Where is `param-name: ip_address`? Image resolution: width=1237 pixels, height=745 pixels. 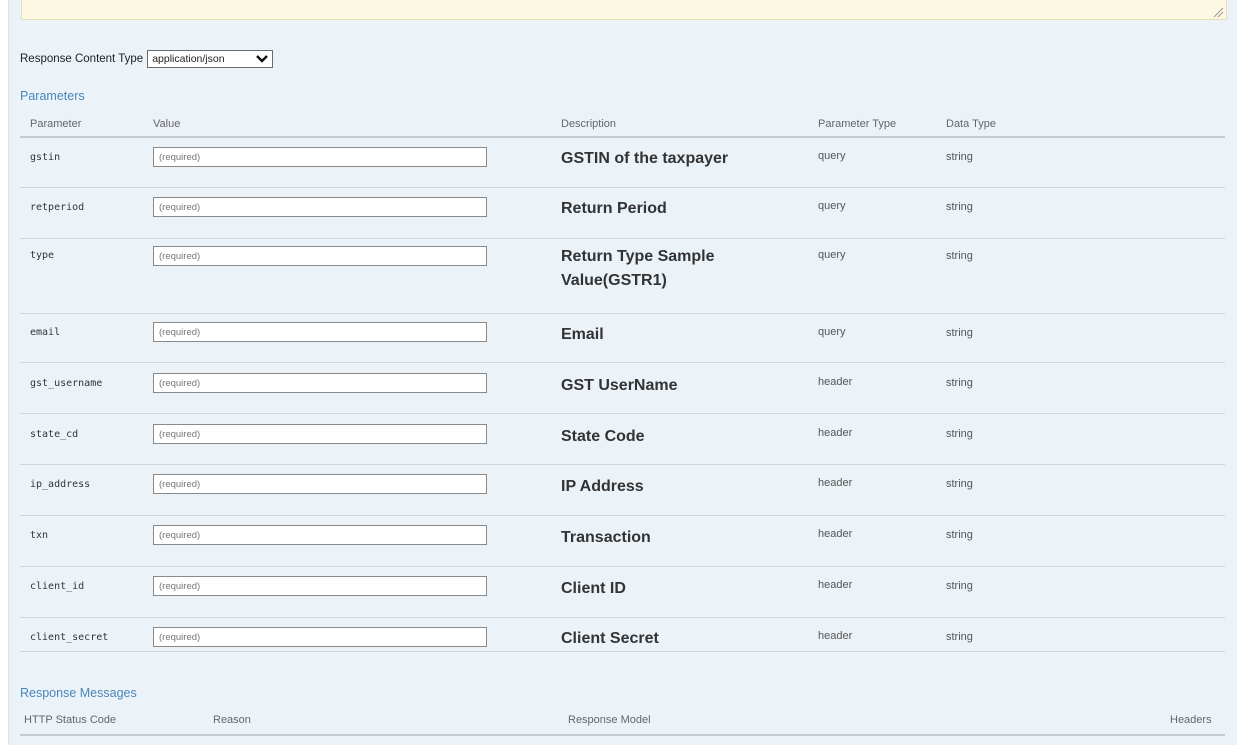
param-name: ip_address is located at coordinates (60, 484).